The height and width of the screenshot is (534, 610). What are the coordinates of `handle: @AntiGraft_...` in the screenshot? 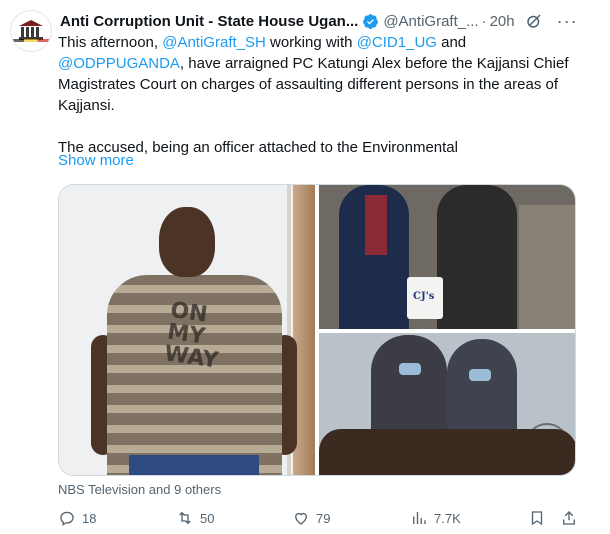 It's located at (430, 21).